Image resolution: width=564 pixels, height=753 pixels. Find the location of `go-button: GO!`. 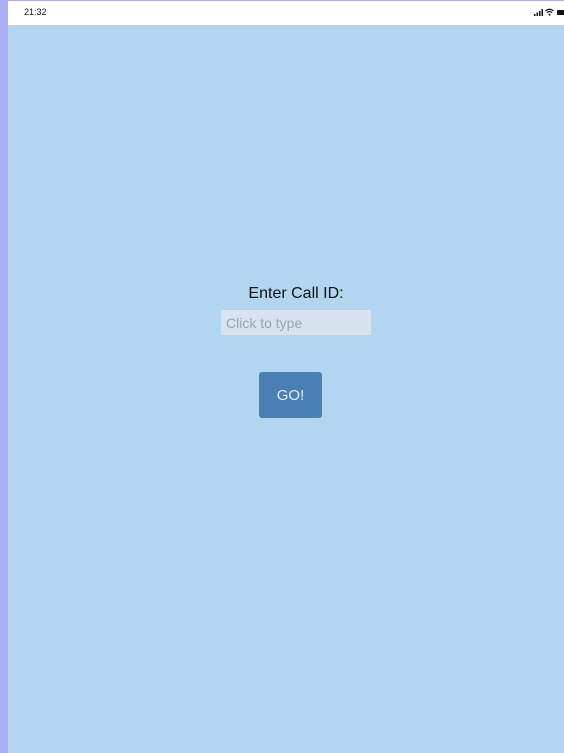

go-button: GO! is located at coordinates (290, 395).